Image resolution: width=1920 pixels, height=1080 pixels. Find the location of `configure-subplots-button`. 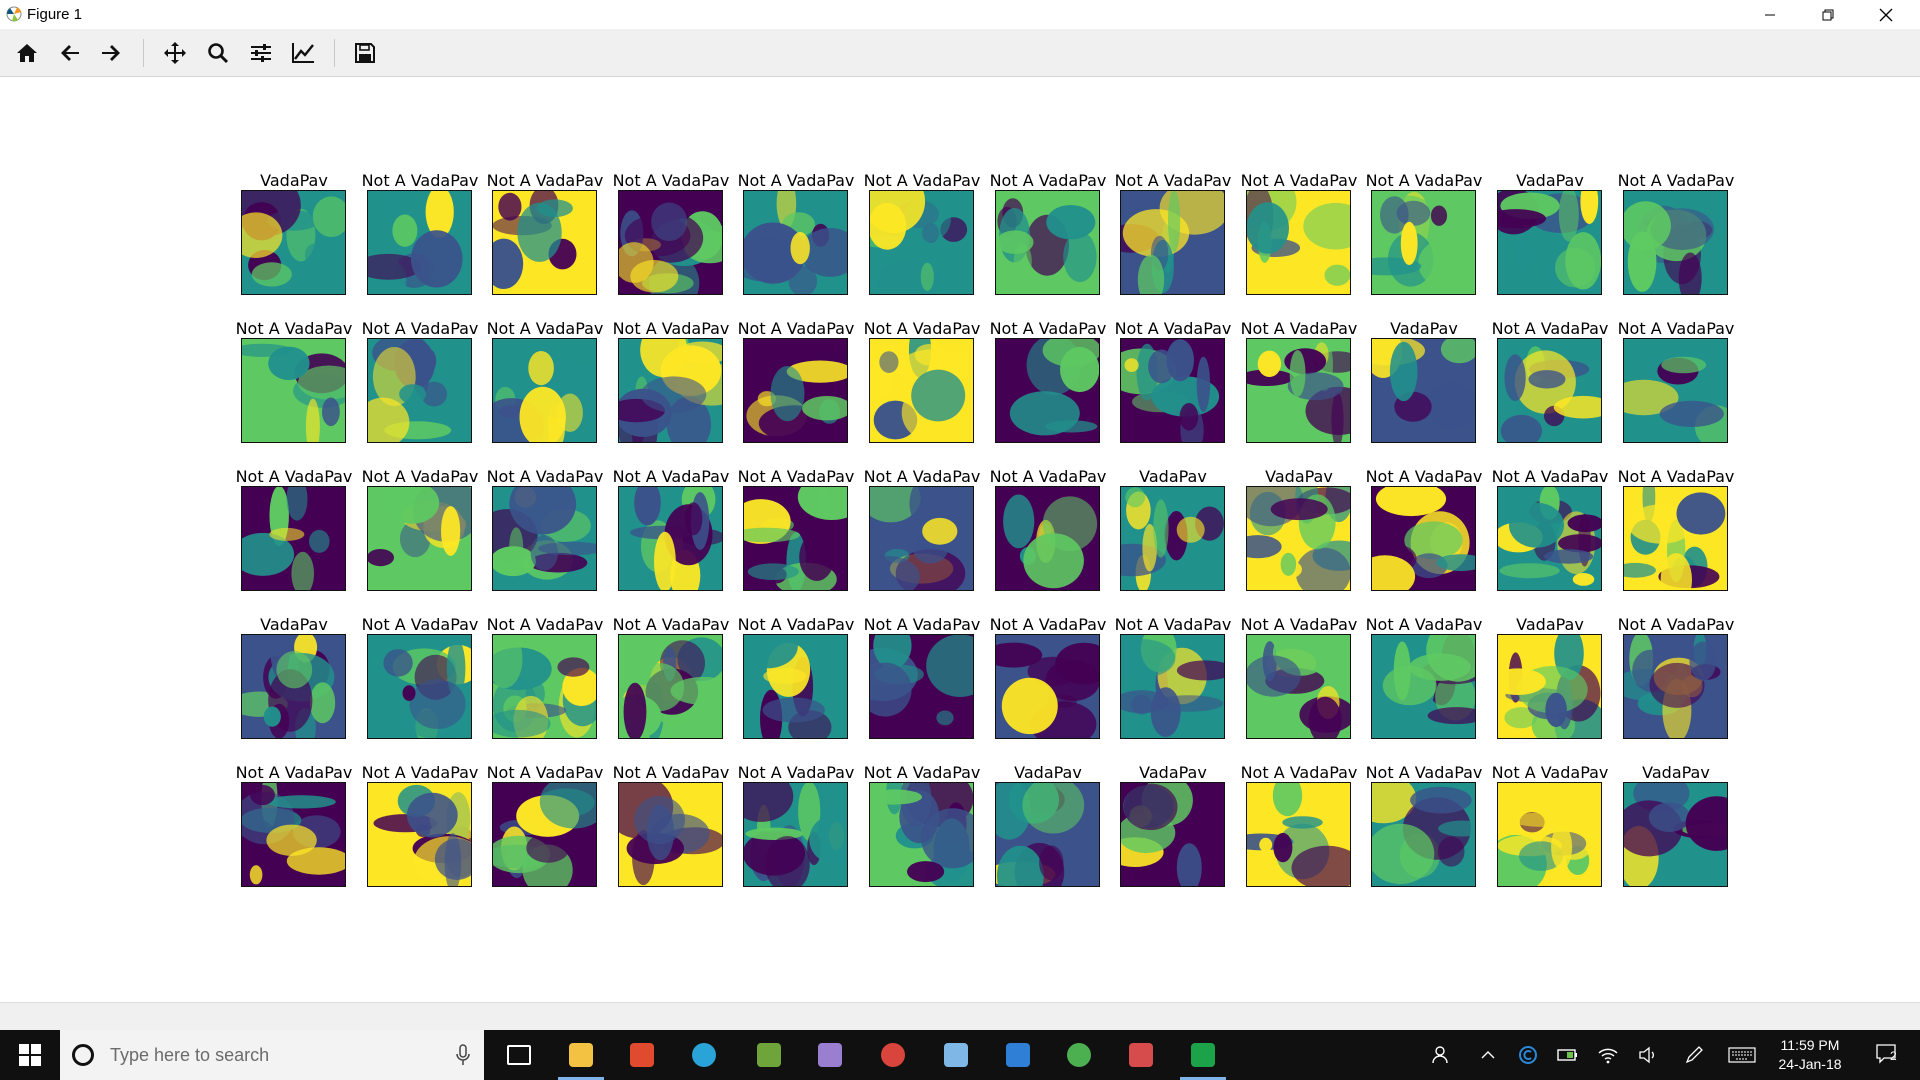

configure-subplots-button is located at coordinates (261, 53).